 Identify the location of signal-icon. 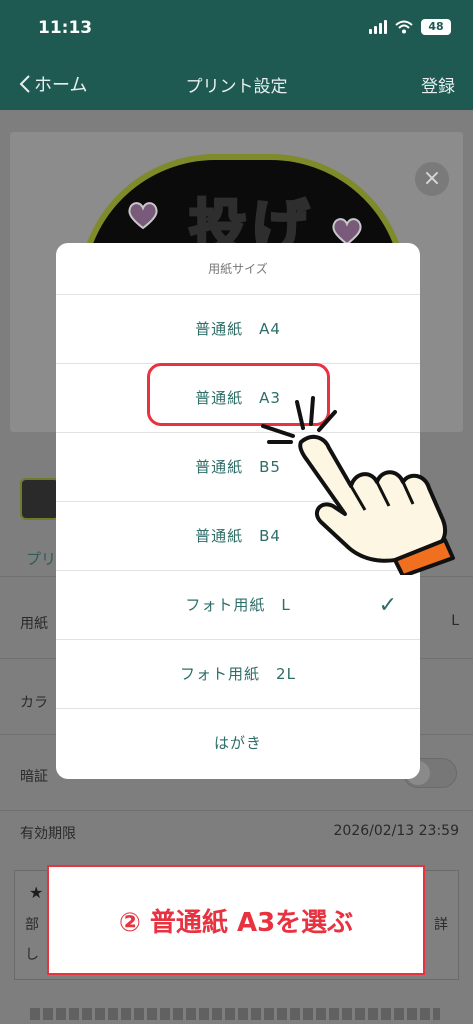
(378, 27).